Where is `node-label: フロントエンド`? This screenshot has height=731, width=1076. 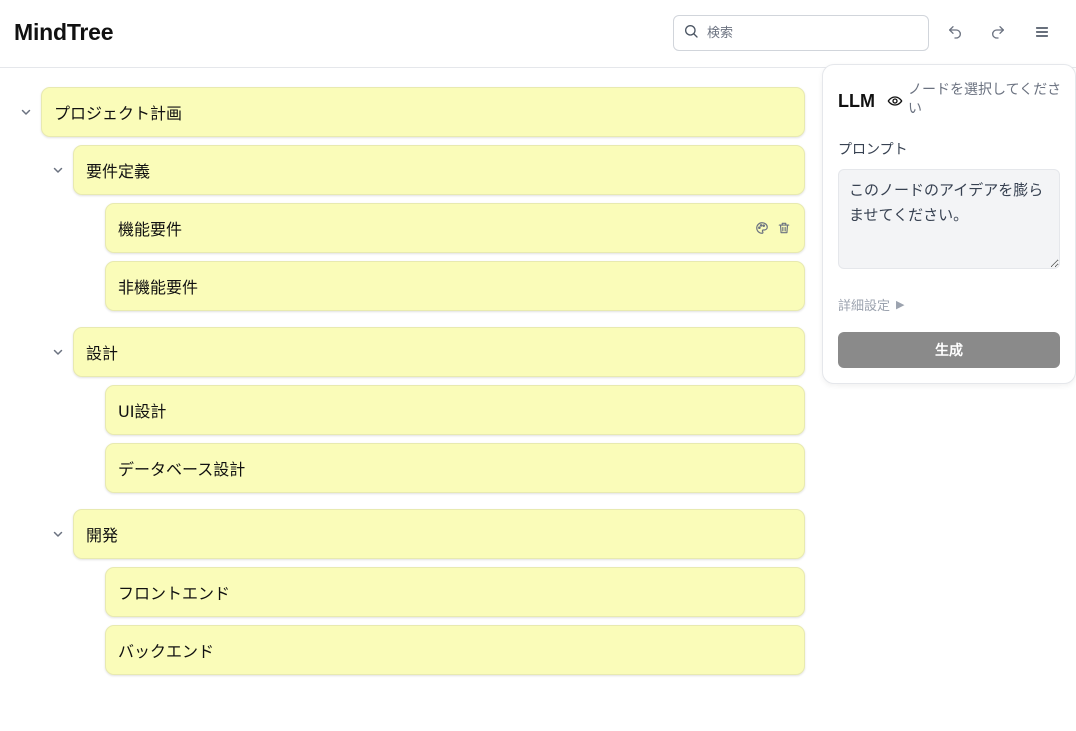 node-label: フロントエンド is located at coordinates (174, 593).